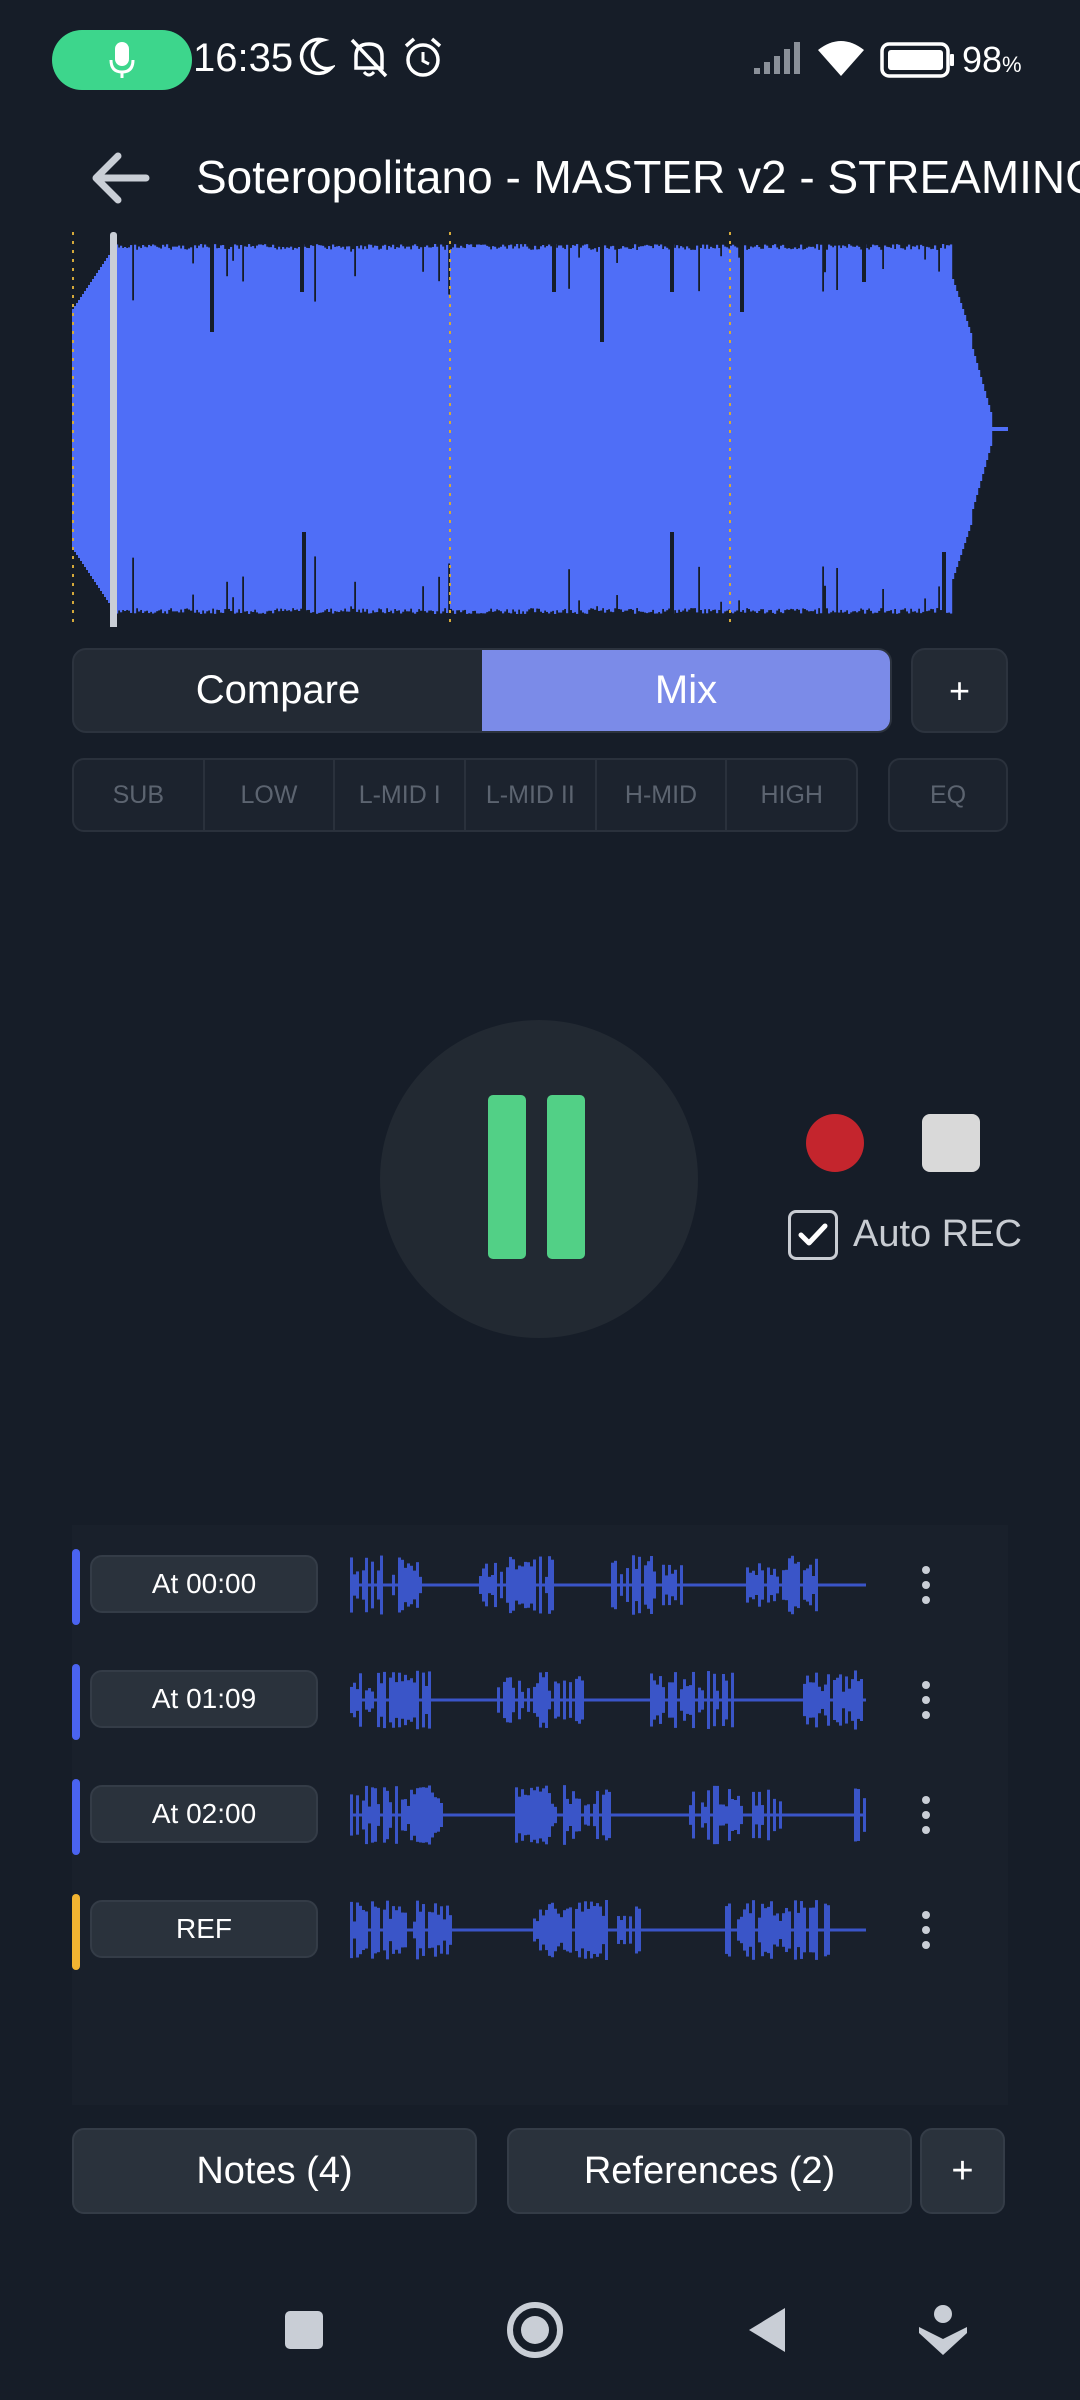 This screenshot has width=1080, height=2400. Describe the element at coordinates (962, 2171) in the screenshot. I see `add-note-button: +` at that location.